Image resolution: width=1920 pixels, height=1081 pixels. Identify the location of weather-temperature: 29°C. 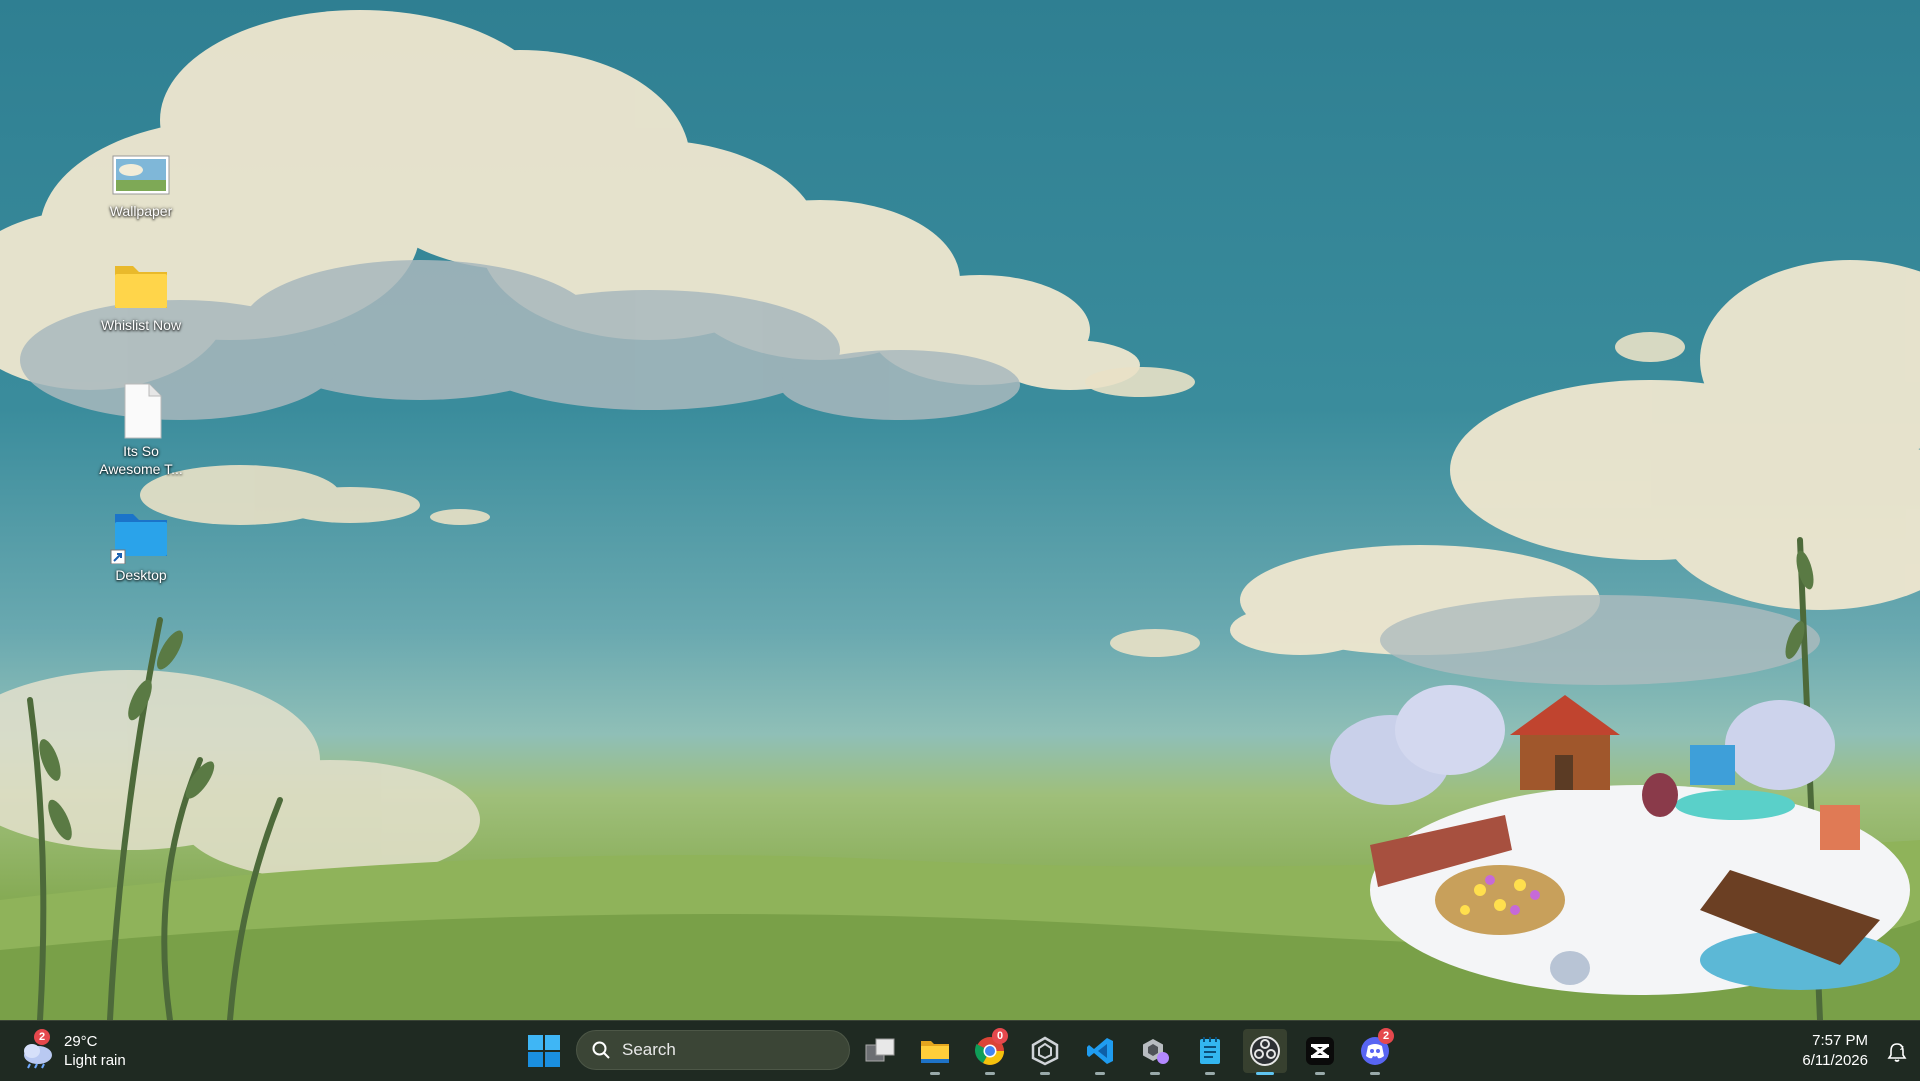
(81, 1041).